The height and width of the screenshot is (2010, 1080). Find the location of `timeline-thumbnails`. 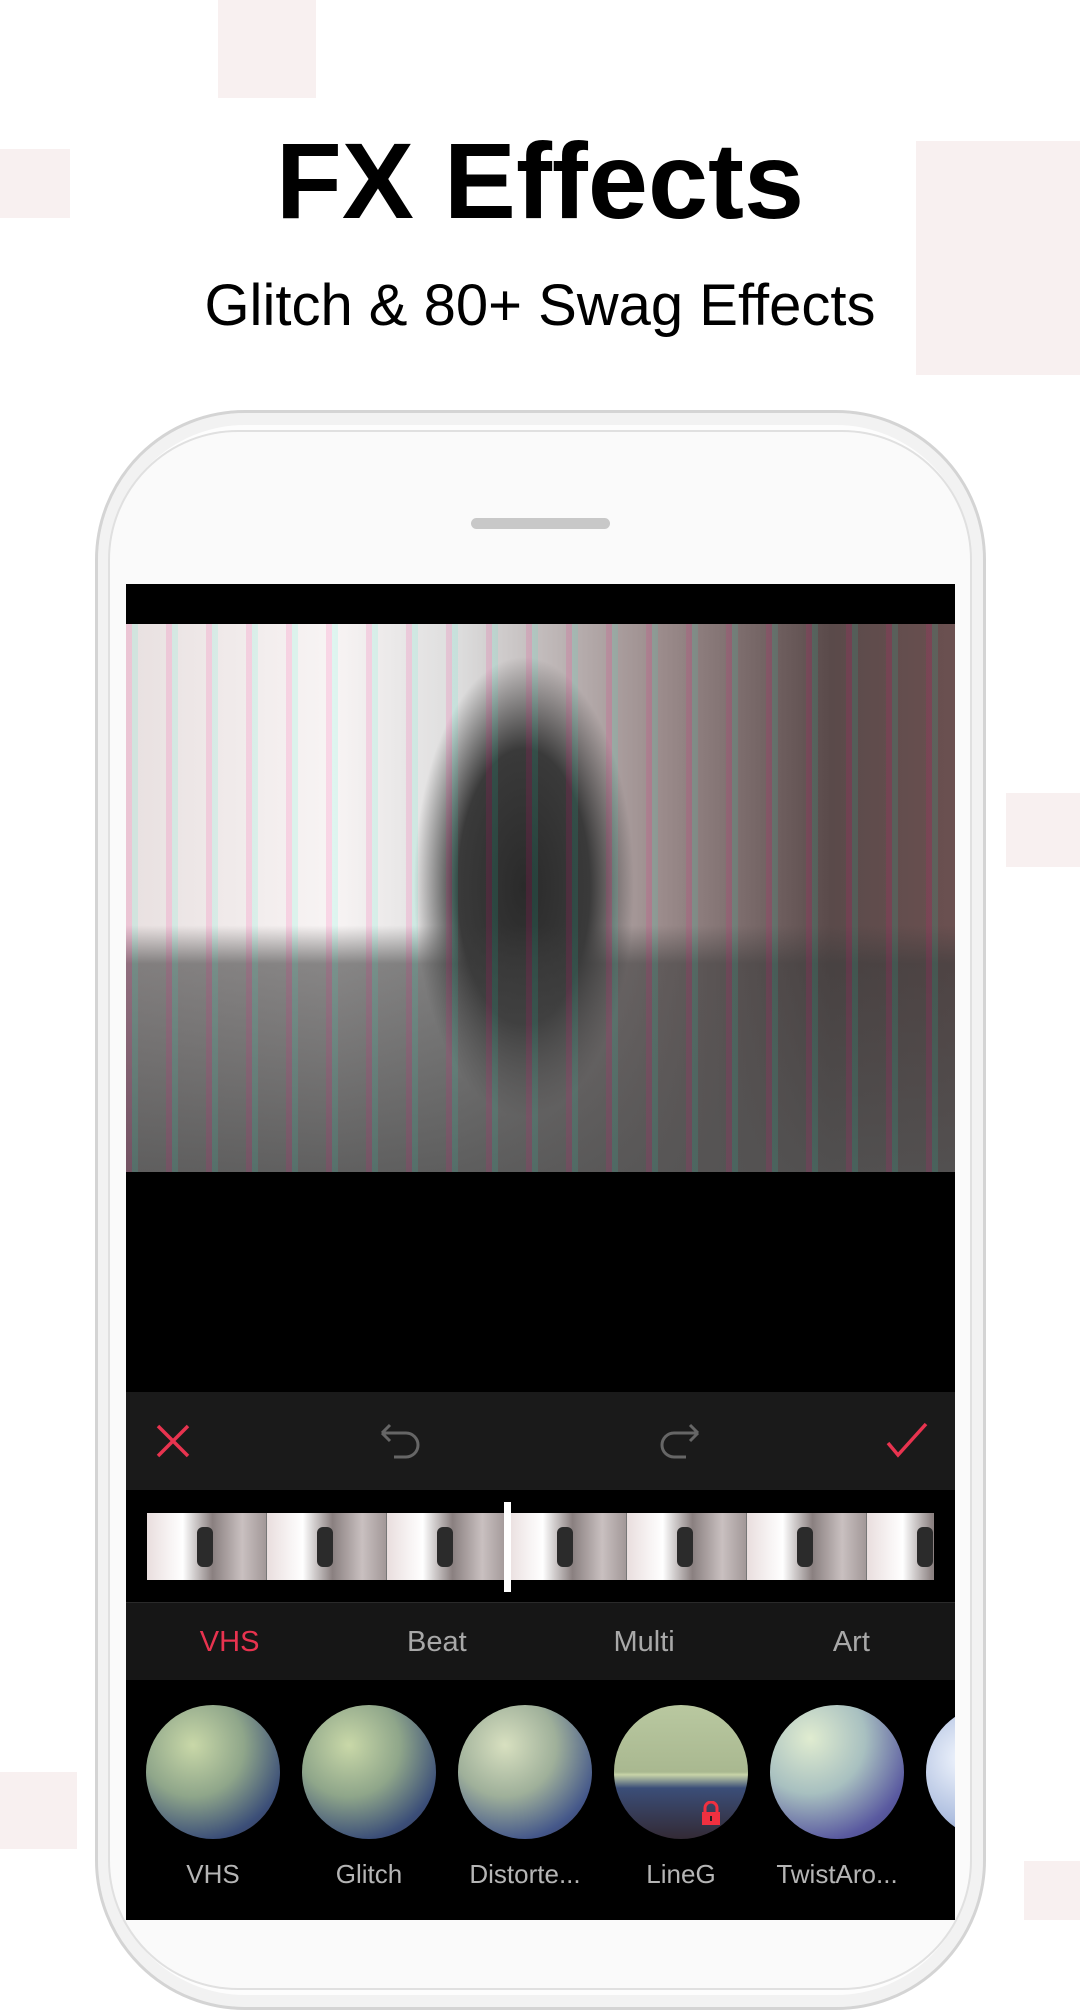

timeline-thumbnails is located at coordinates (540, 1546).